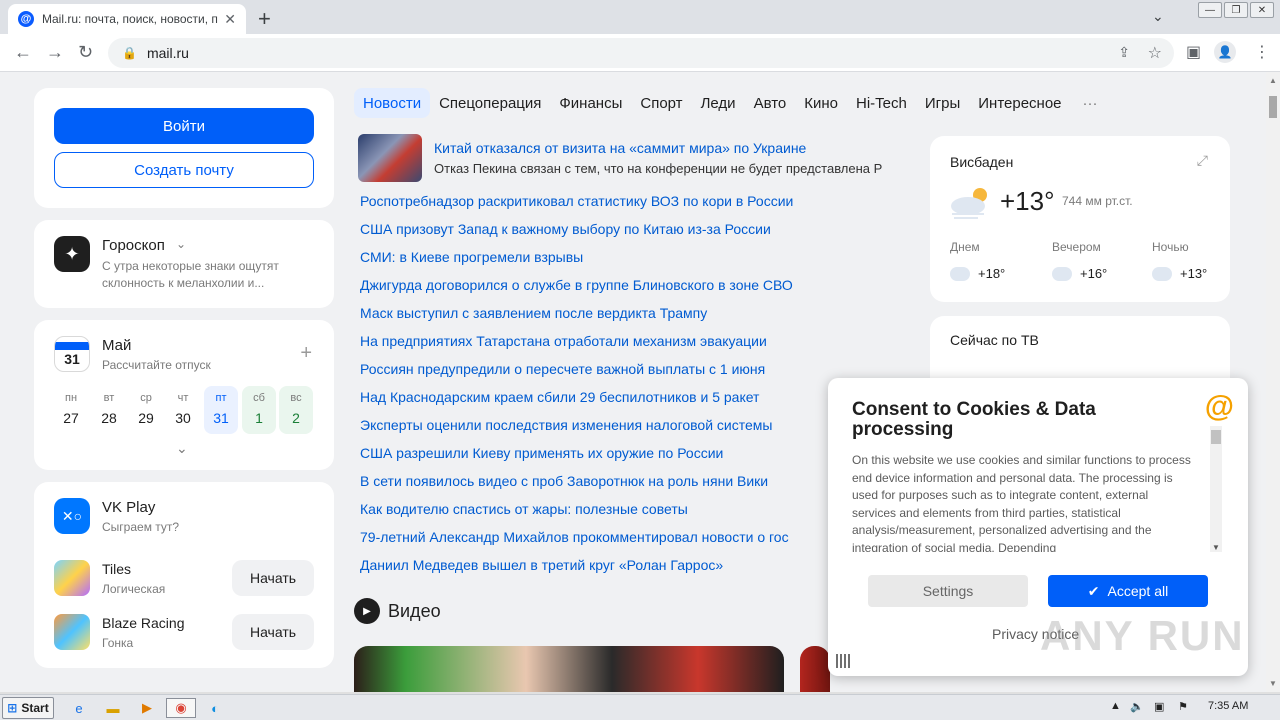  Describe the element at coordinates (1124, 52) in the screenshot. I see `share-icon: ⇪` at that location.